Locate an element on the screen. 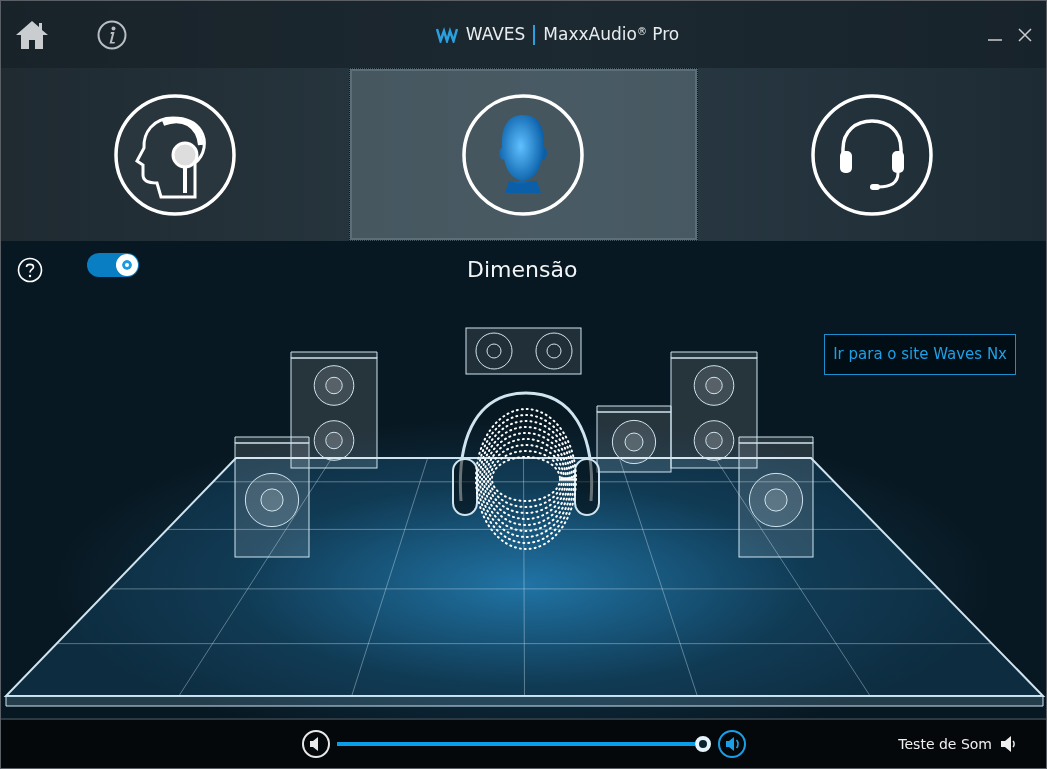 The image size is (1047, 769). sound-test-label: Teste de Som is located at coordinates (945, 744).